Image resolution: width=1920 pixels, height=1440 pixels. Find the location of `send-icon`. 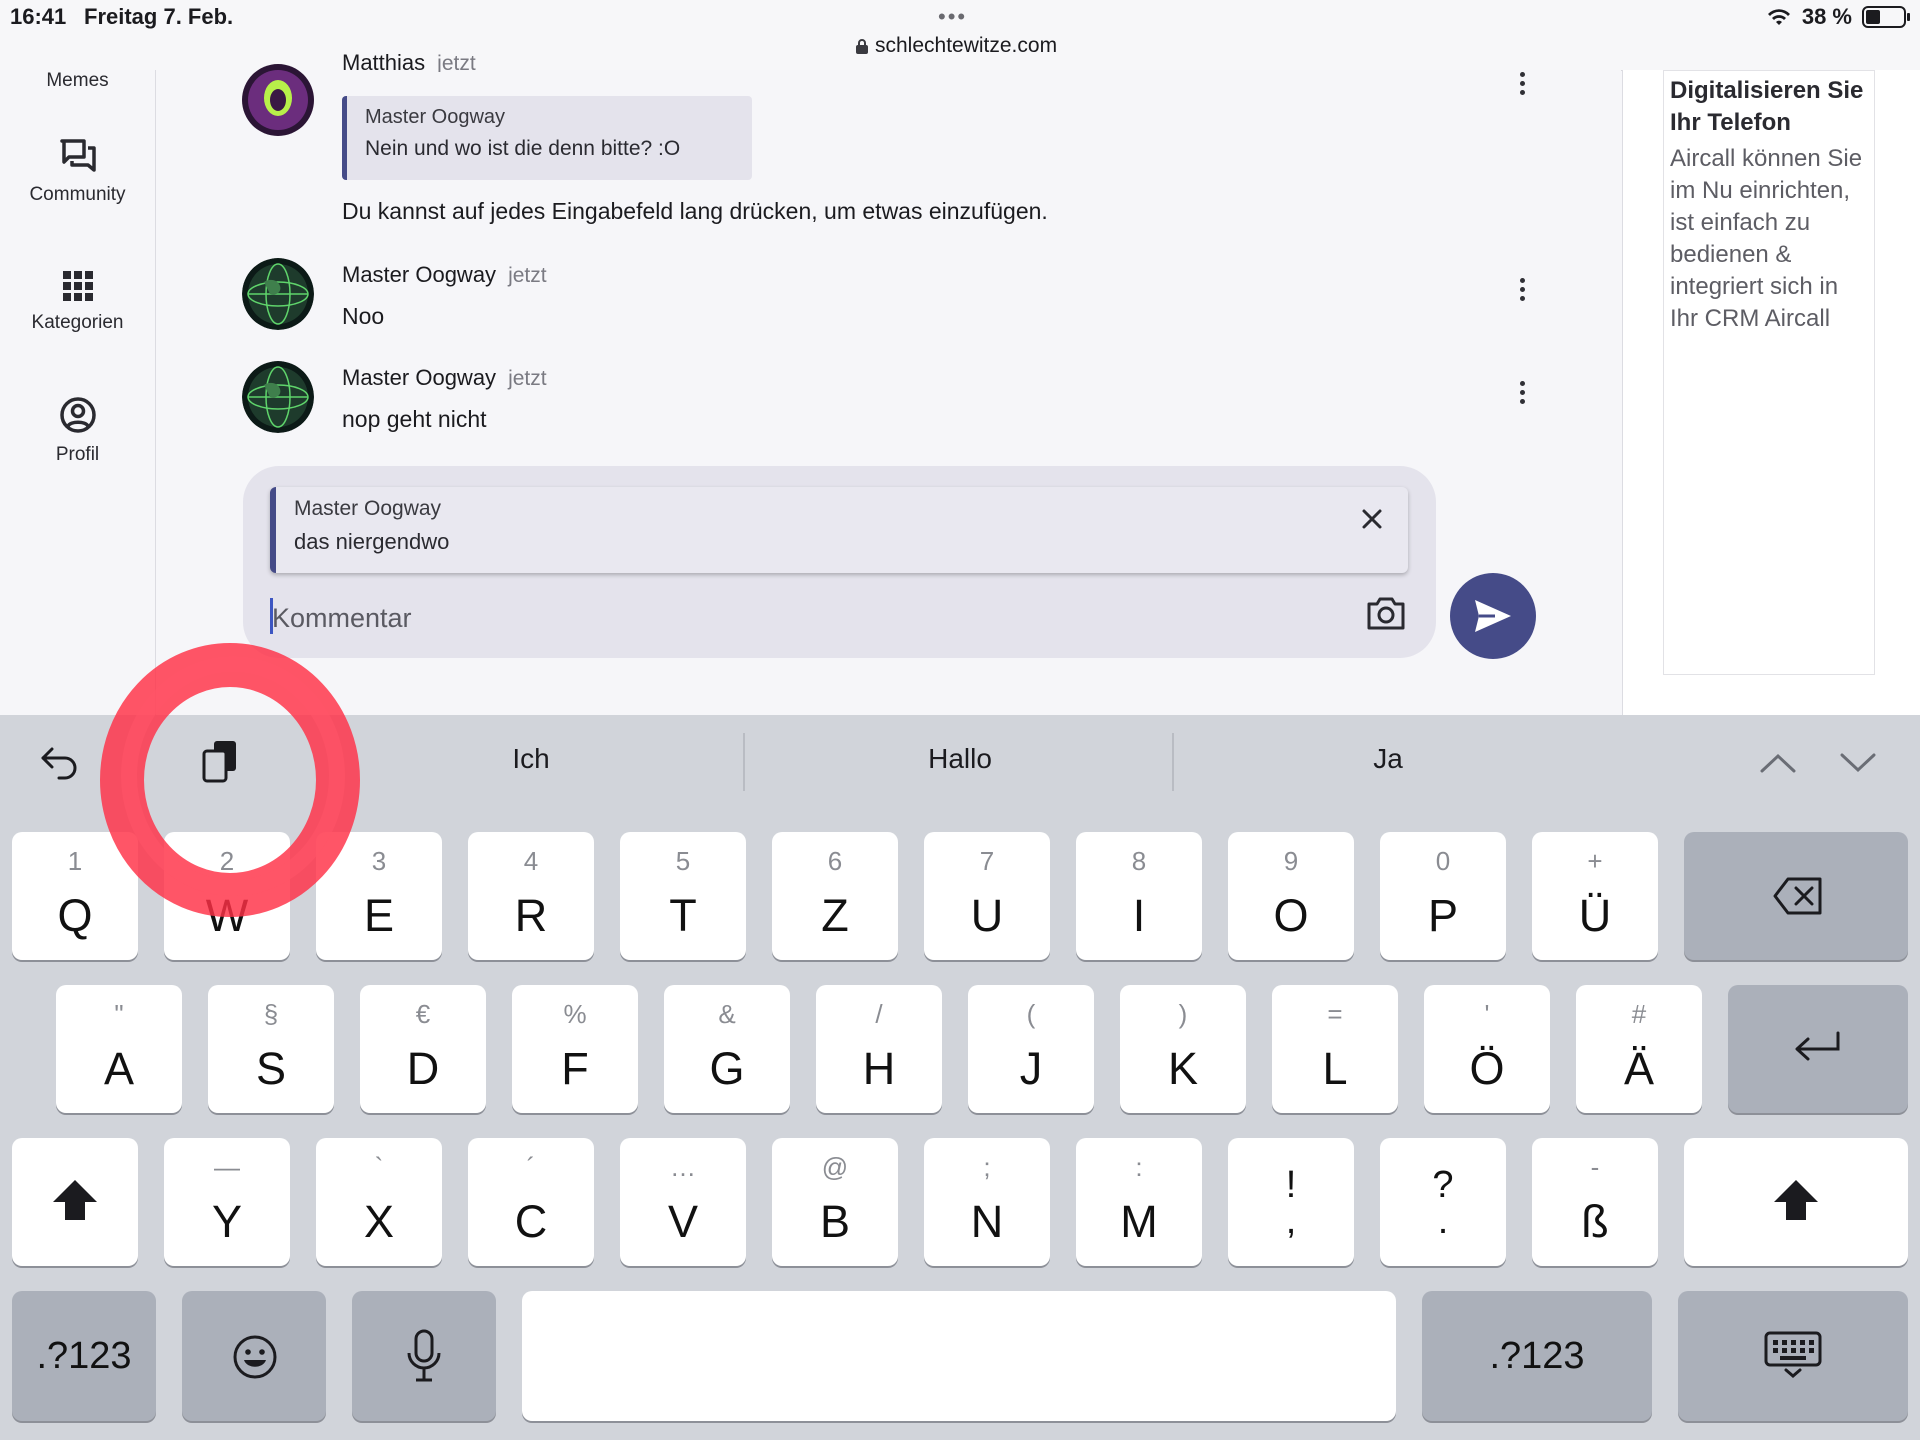

send-icon is located at coordinates (1493, 616).